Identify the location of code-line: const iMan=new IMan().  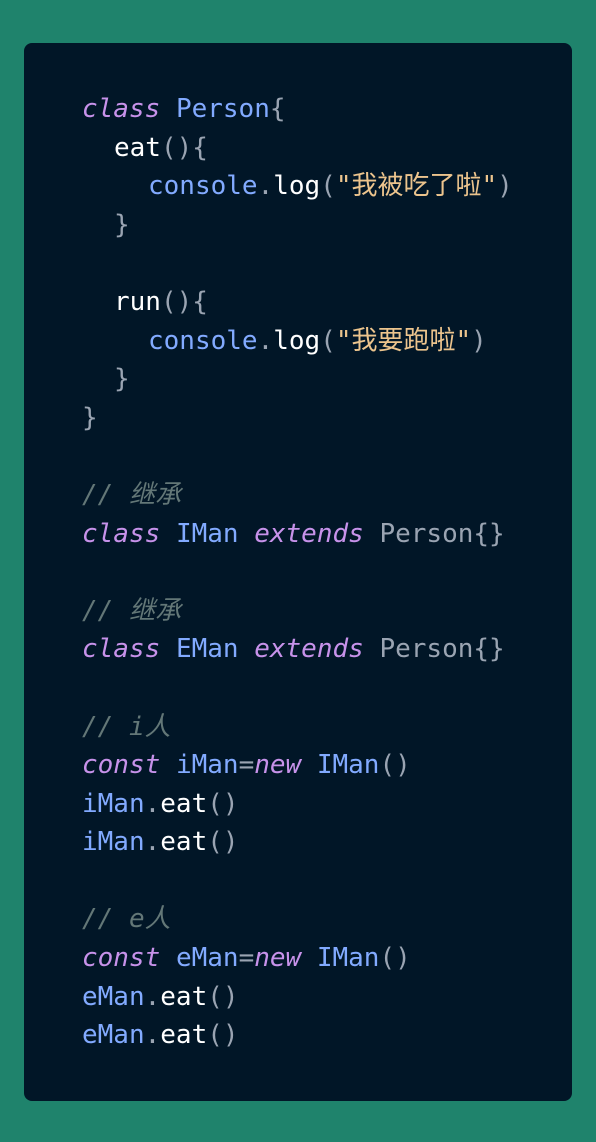
(327, 765).